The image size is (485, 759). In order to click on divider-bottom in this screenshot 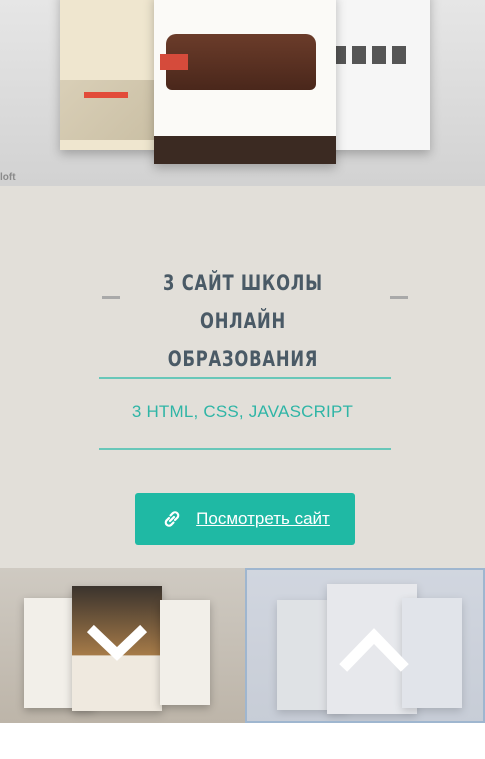, I will do `click(245, 449)`.